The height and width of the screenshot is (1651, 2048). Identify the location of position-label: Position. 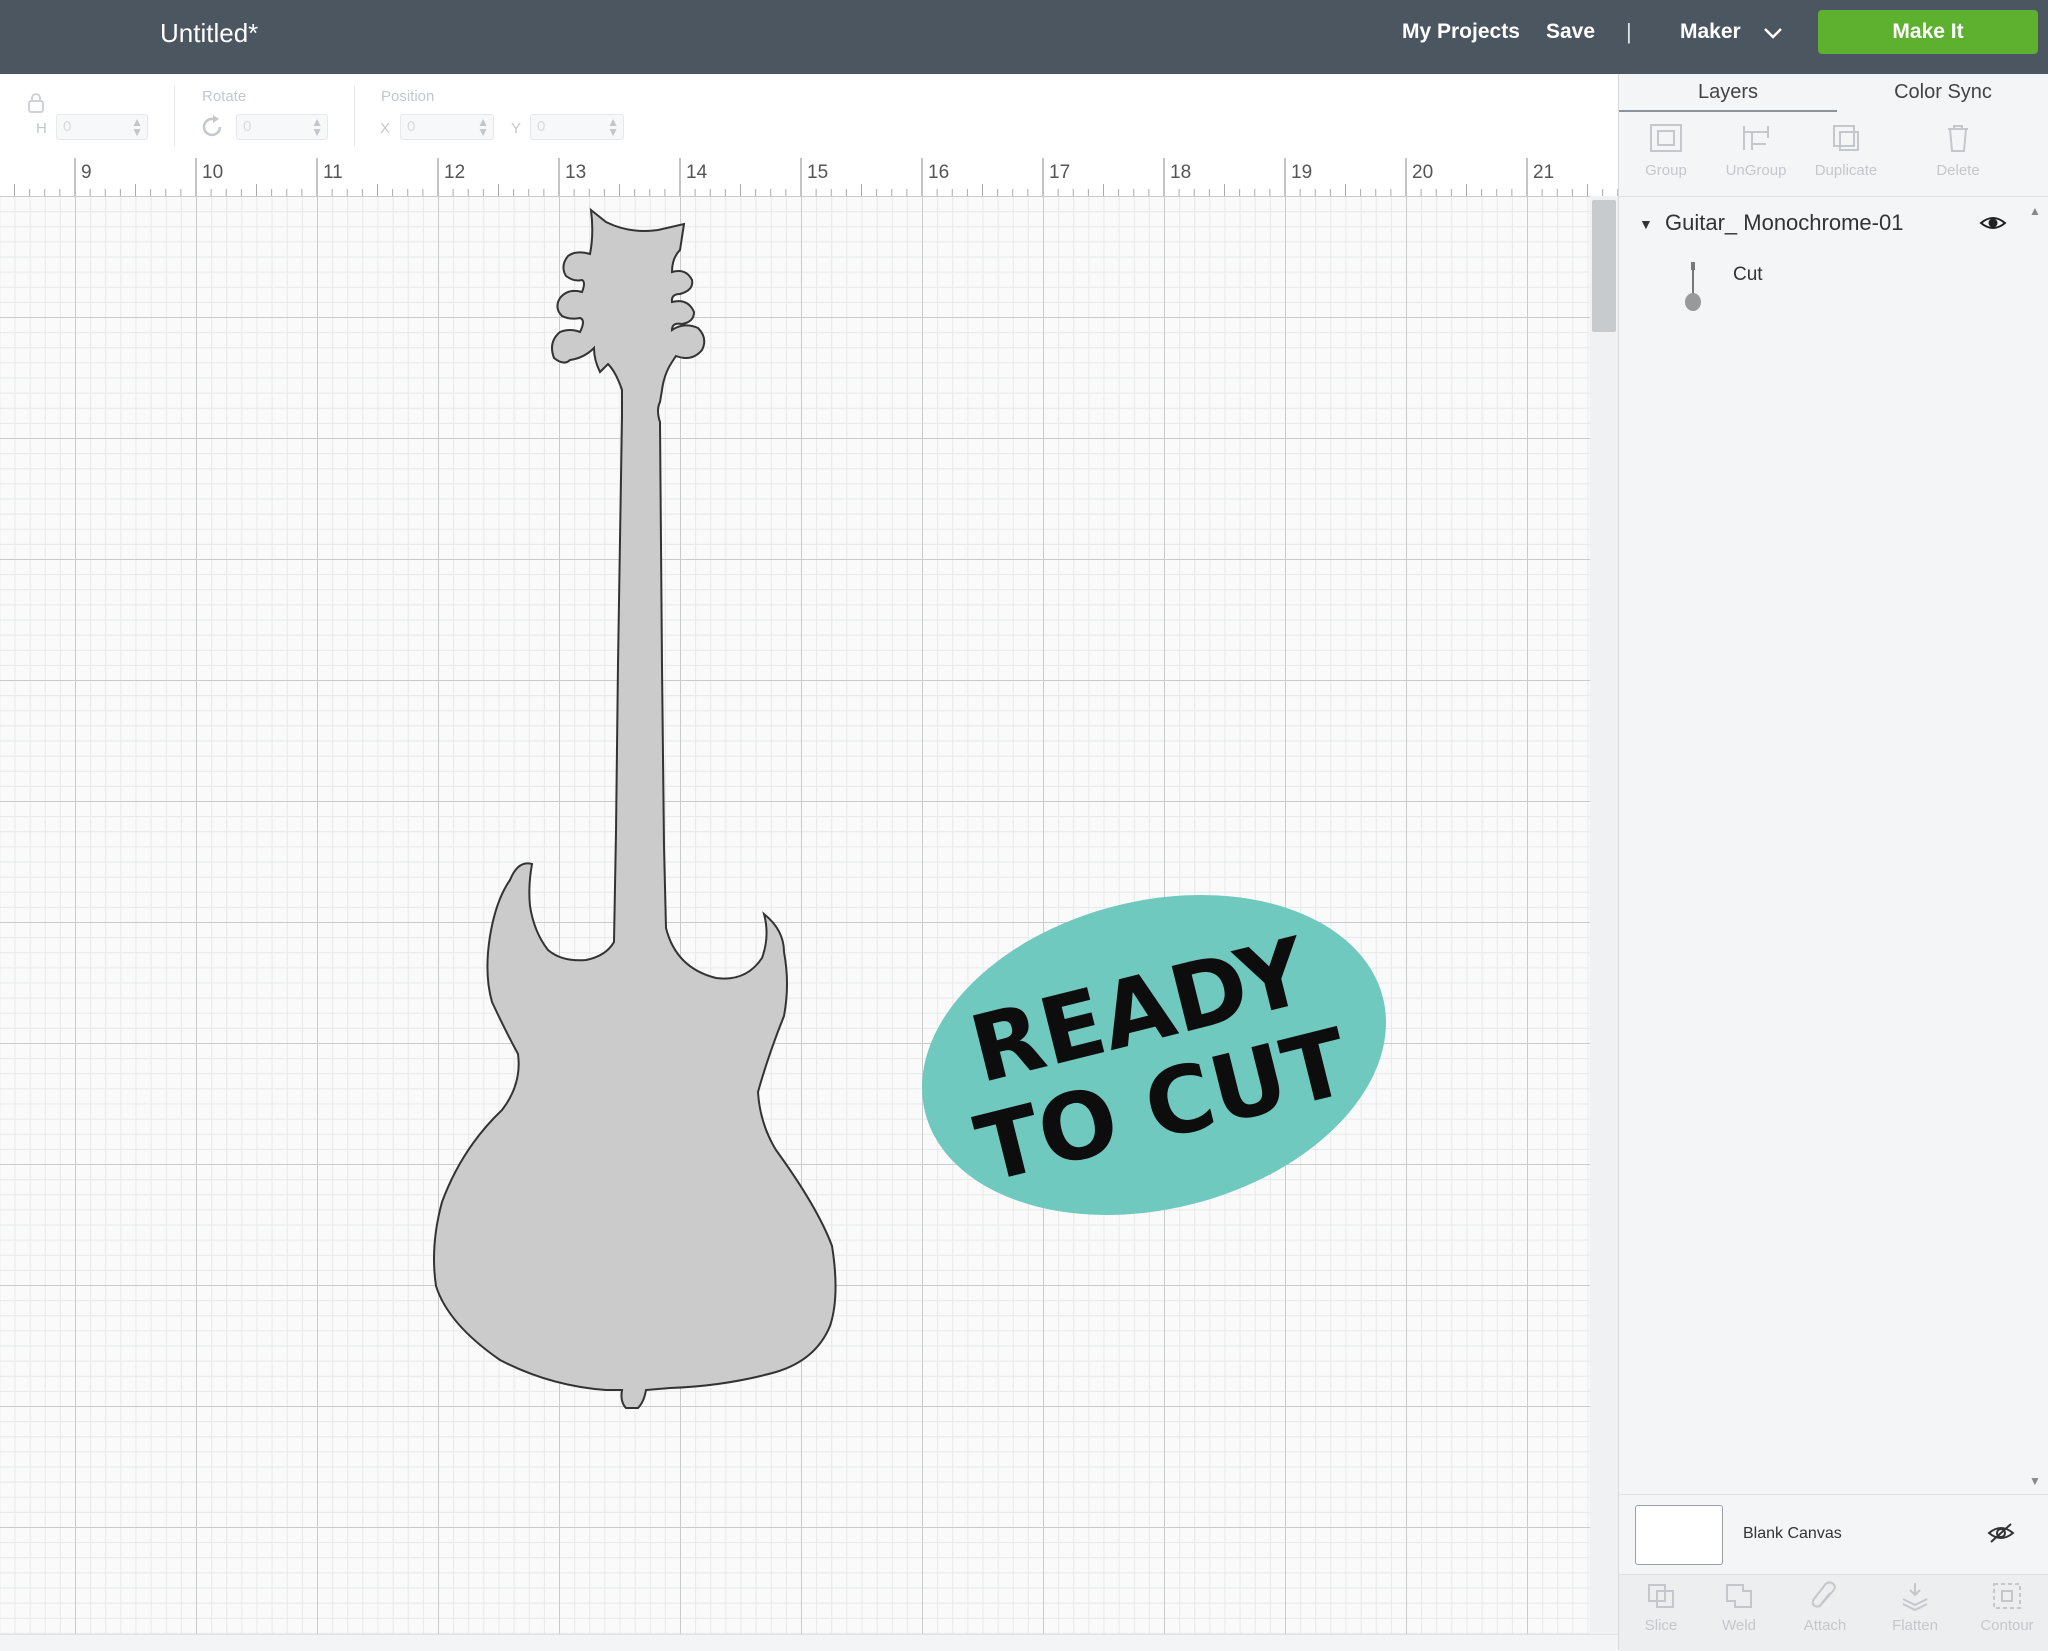
(408, 96).